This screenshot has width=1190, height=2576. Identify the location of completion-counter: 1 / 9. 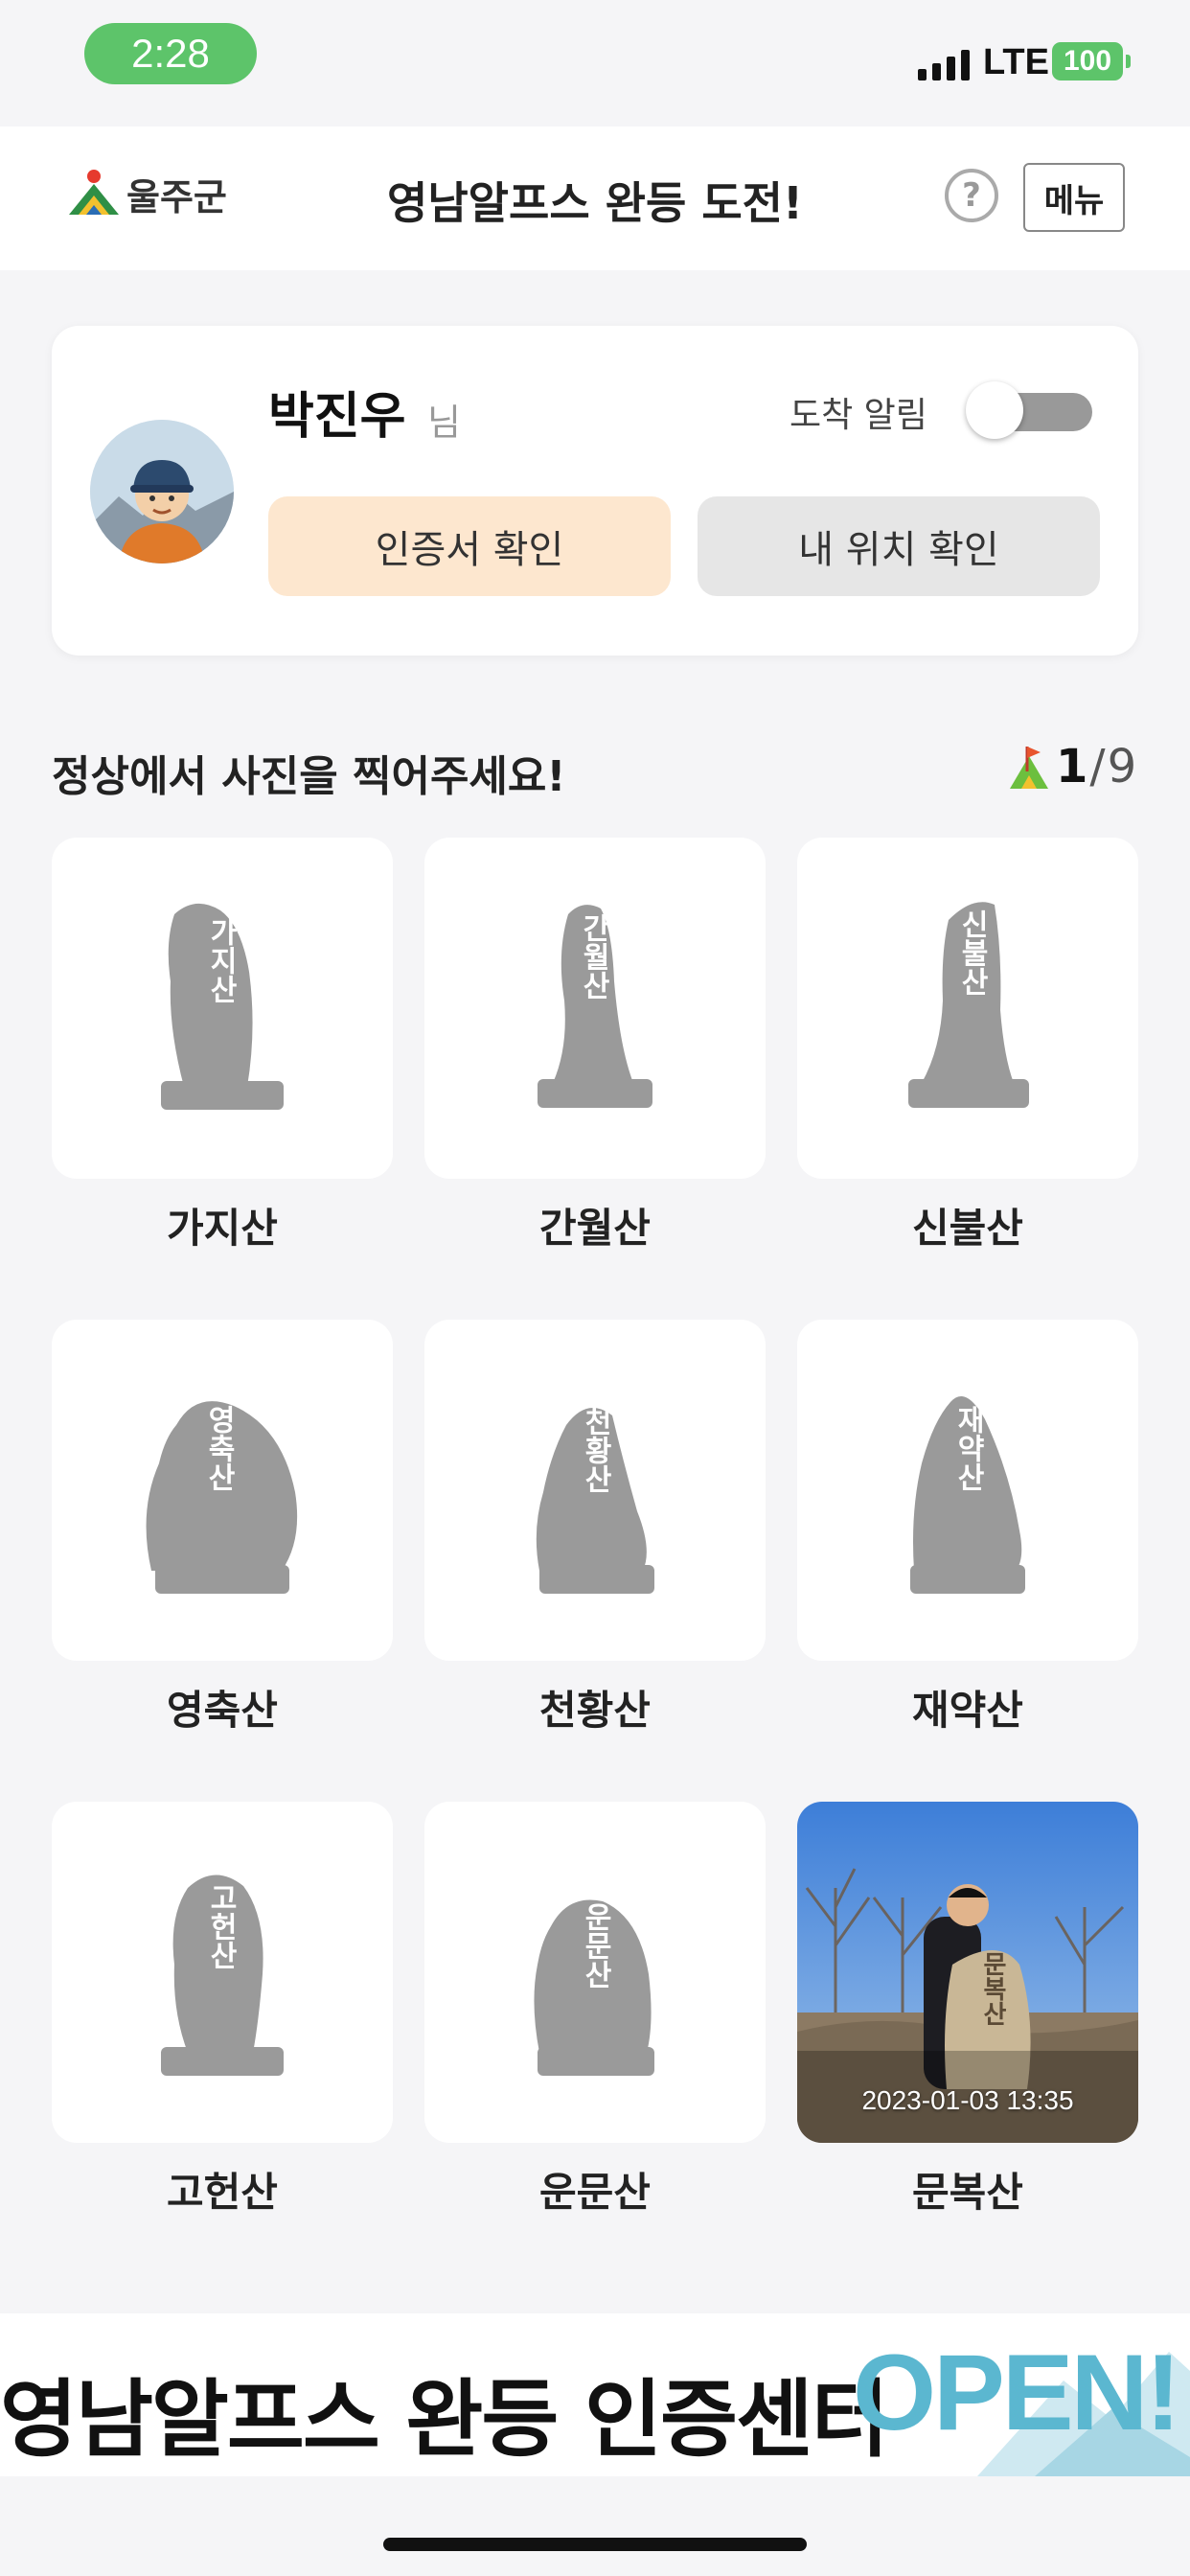
(1072, 767).